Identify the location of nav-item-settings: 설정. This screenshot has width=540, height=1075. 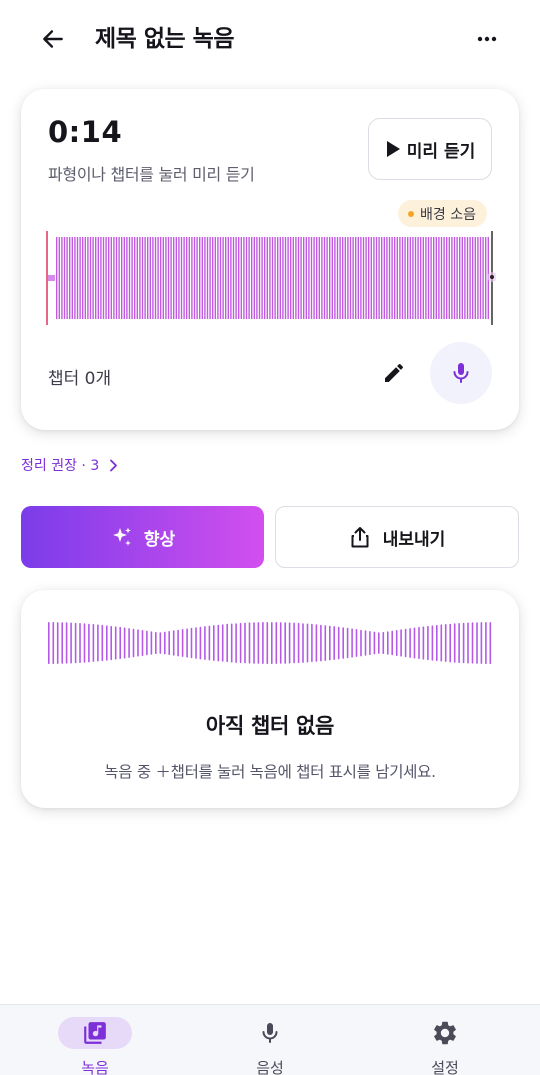
(445, 1040).